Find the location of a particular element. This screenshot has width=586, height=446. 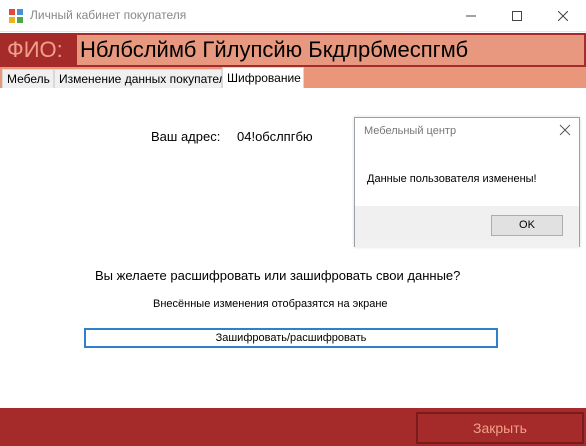

fio-value: Нблбслймб Гйлупсйю Бкдлрбмеспгмб is located at coordinates (274, 49).